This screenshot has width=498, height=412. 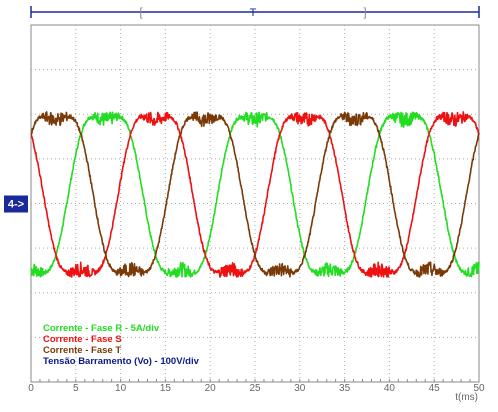 I want to click on timebase-bar: [ ] T, so click(x=255, y=12).